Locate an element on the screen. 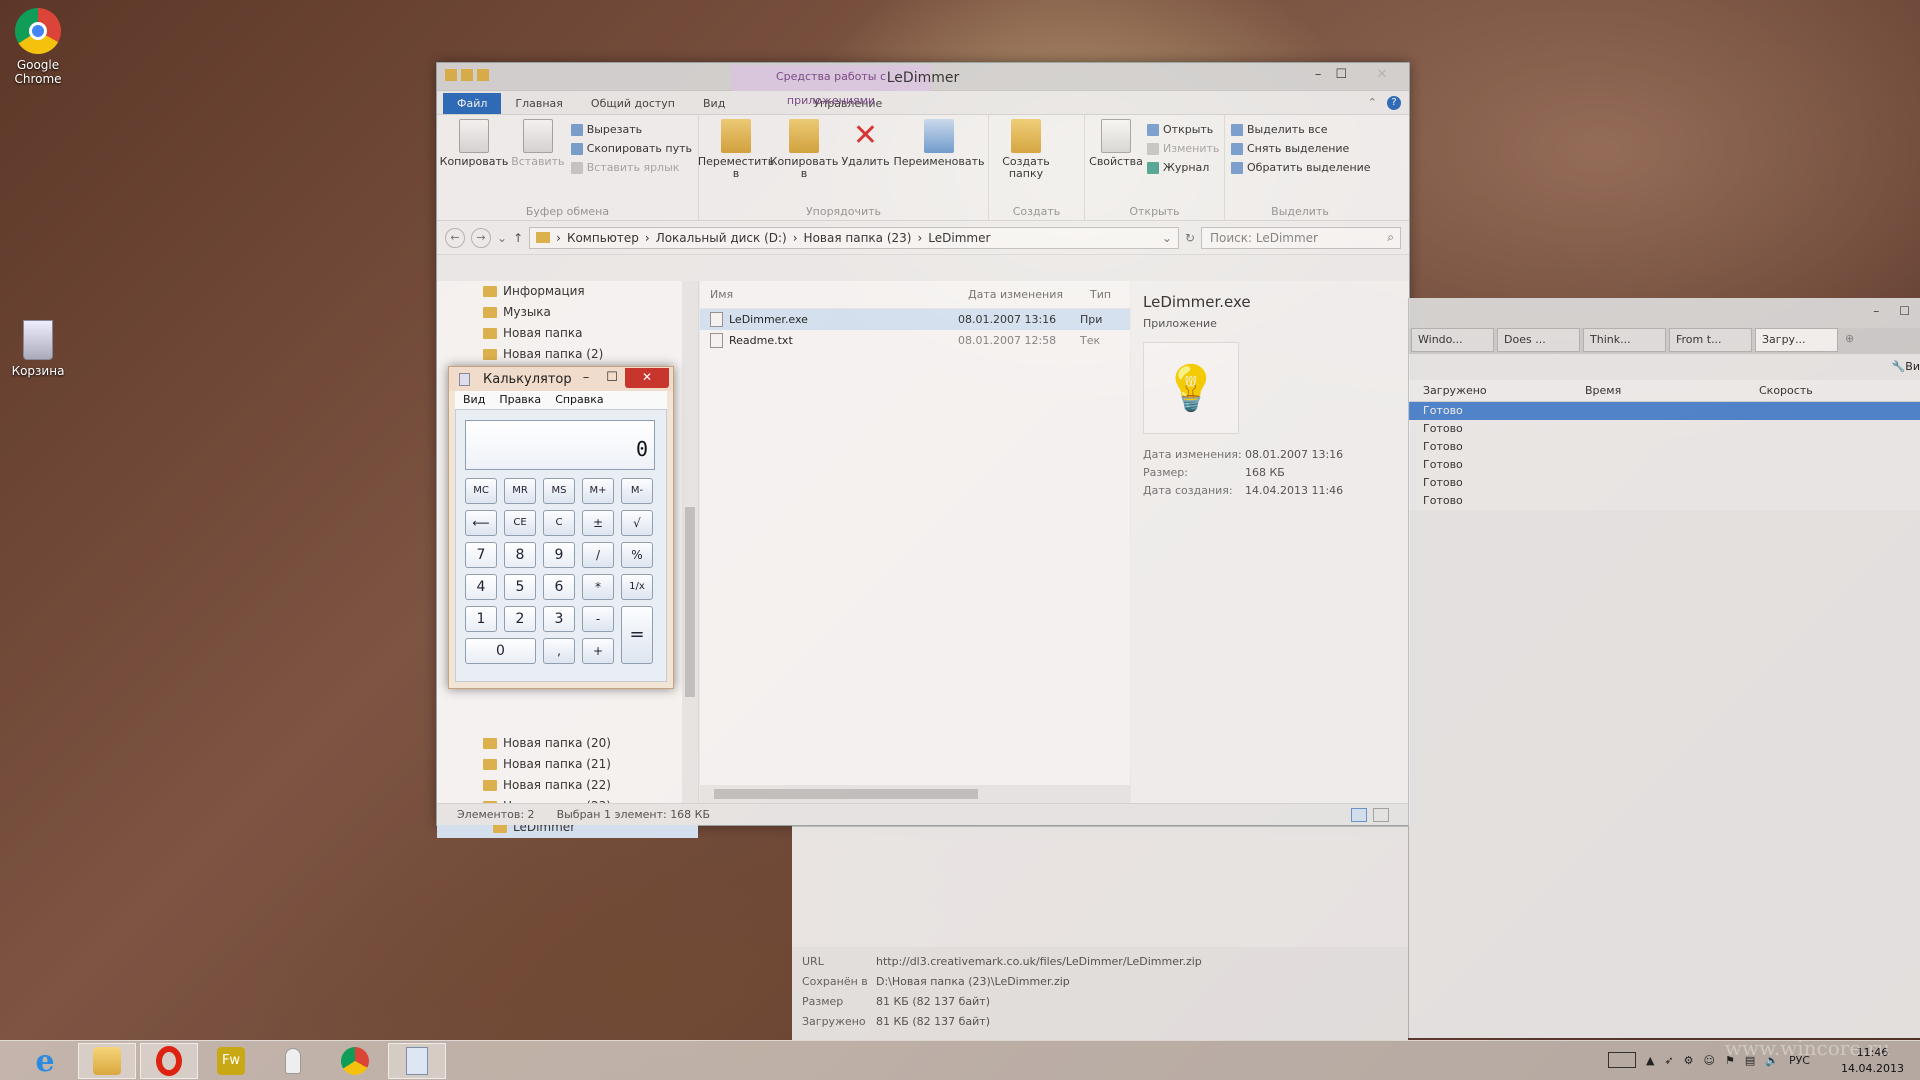 The width and height of the screenshot is (1920, 1080). menu-help: Справка is located at coordinates (579, 400).